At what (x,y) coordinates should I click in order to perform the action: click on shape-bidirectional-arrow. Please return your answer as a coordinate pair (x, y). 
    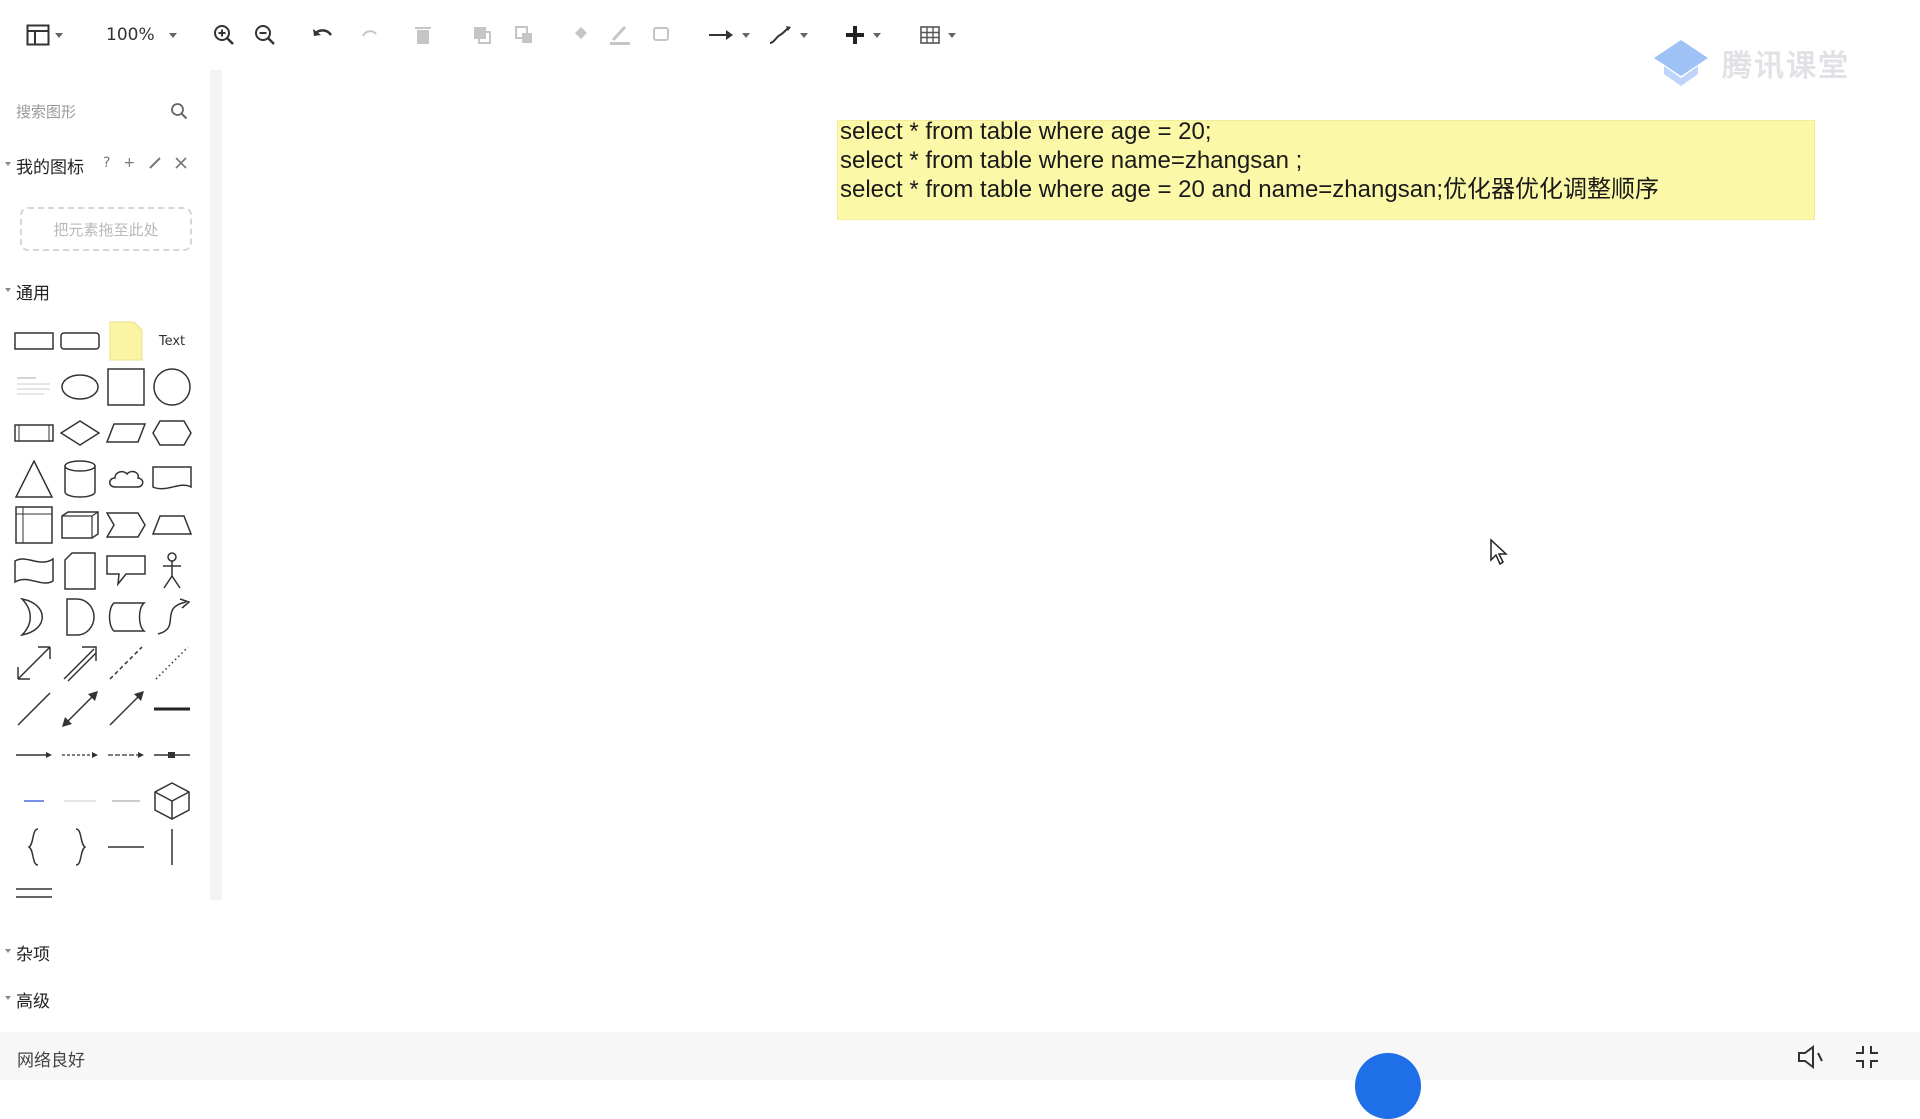
    Looking at the image, I should click on (34, 663).